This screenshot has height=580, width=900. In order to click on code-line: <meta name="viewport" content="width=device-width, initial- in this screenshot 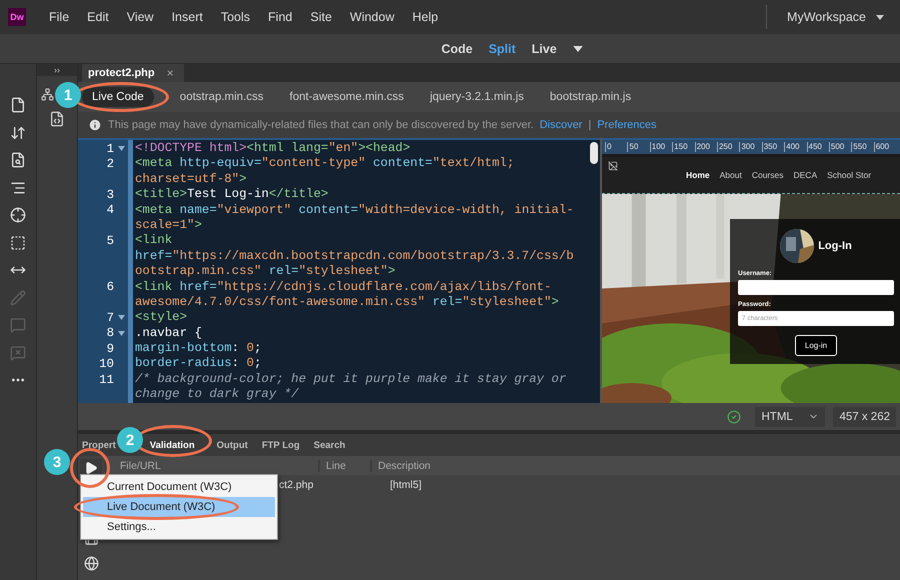, I will do `click(355, 210)`.